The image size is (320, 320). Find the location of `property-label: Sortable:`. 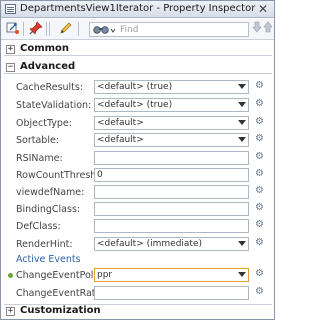

property-label: Sortable: is located at coordinates (38, 140).